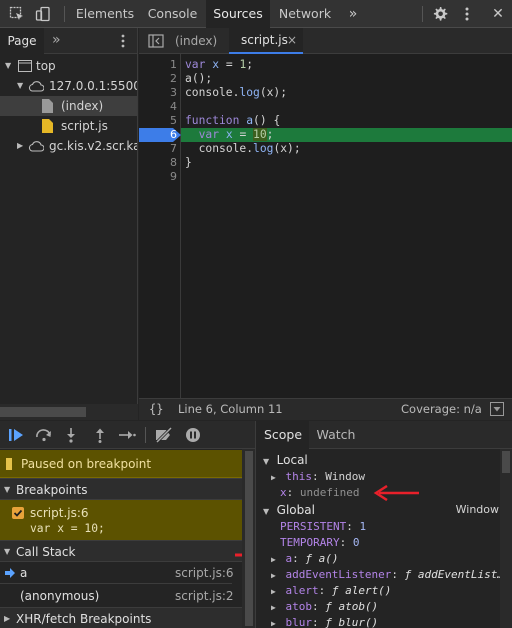 The width and height of the screenshot is (512, 628). What do you see at coordinates (105, 14) in the screenshot?
I see `tab-elements: Elements` at bounding box center [105, 14].